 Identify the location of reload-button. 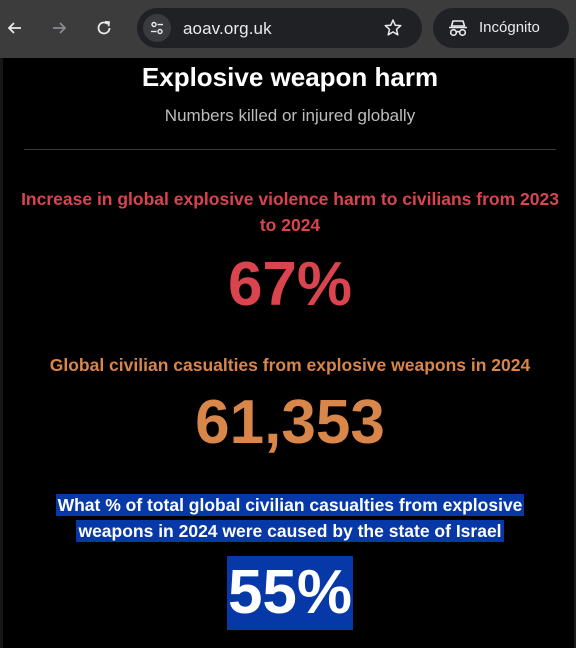
(104, 28).